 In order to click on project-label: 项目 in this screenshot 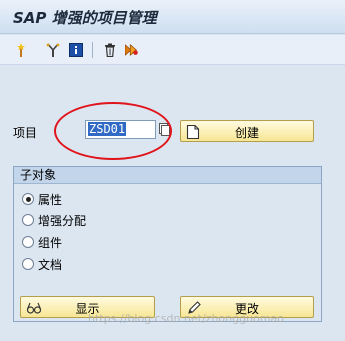, I will do `click(25, 133)`.